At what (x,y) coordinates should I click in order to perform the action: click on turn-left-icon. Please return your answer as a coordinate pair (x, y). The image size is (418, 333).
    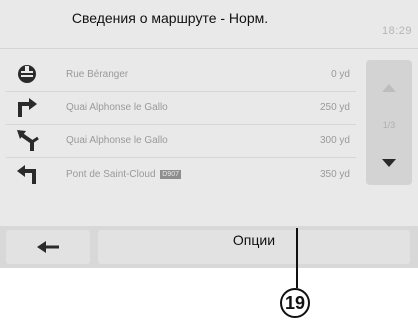
    Looking at the image, I should click on (27, 174).